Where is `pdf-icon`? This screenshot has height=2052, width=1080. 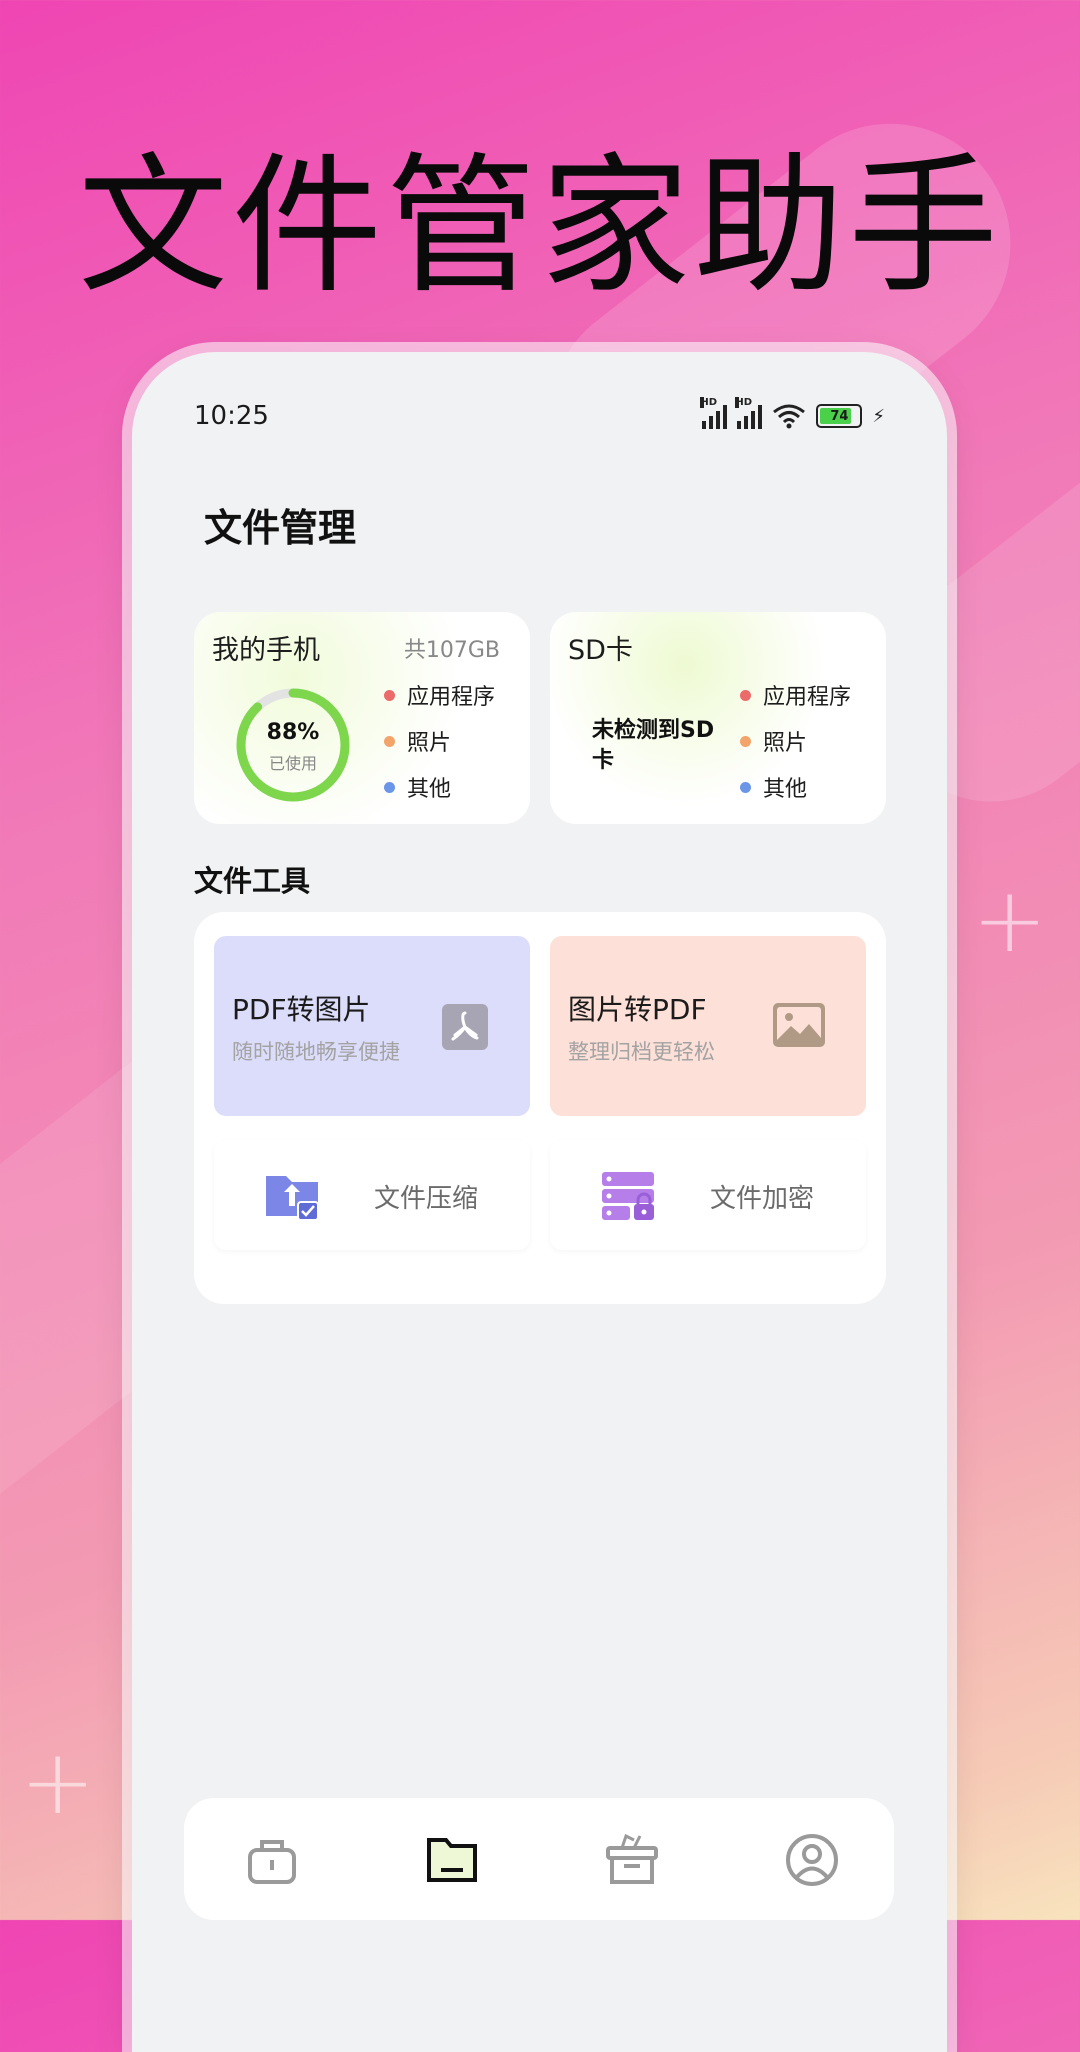
pdf-icon is located at coordinates (465, 1027).